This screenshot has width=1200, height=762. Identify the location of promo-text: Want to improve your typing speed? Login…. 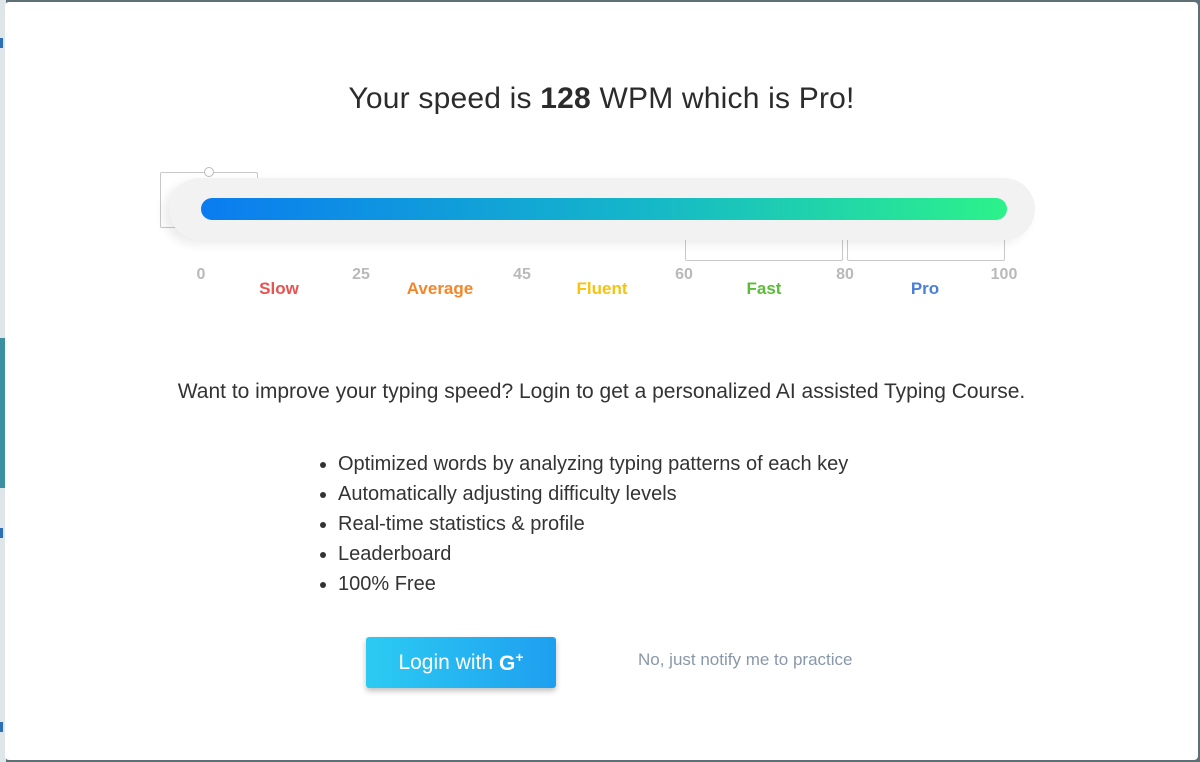
(601, 391).